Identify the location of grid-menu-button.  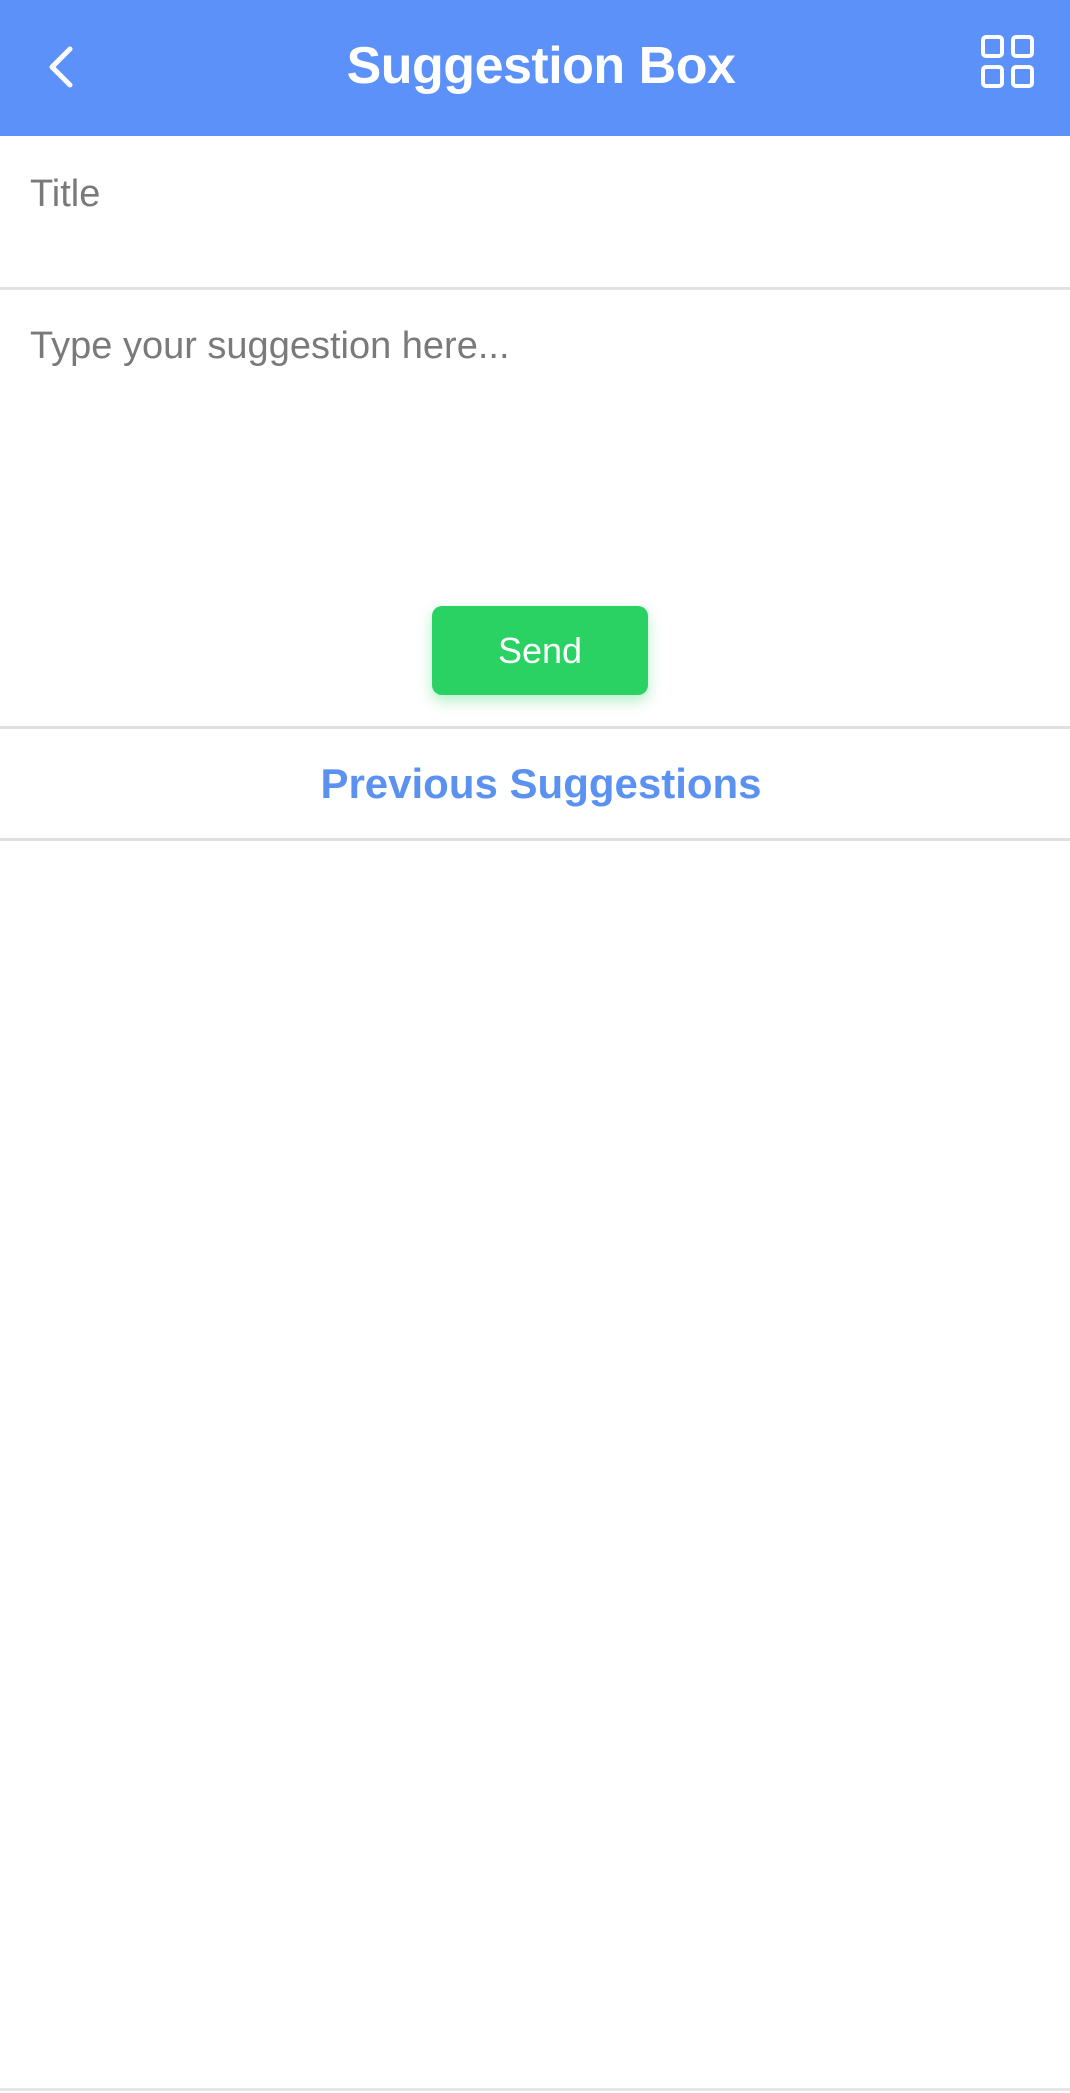
(1008, 62).